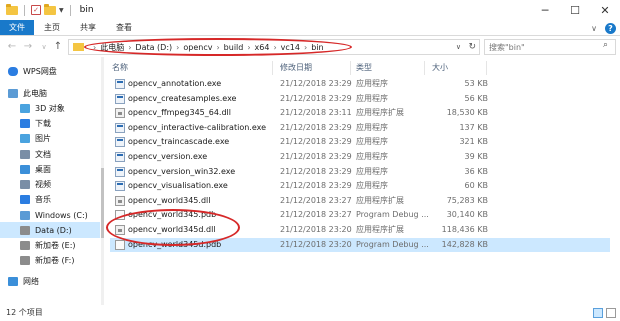  Describe the element at coordinates (24, 10) in the screenshot. I see `divider` at that location.